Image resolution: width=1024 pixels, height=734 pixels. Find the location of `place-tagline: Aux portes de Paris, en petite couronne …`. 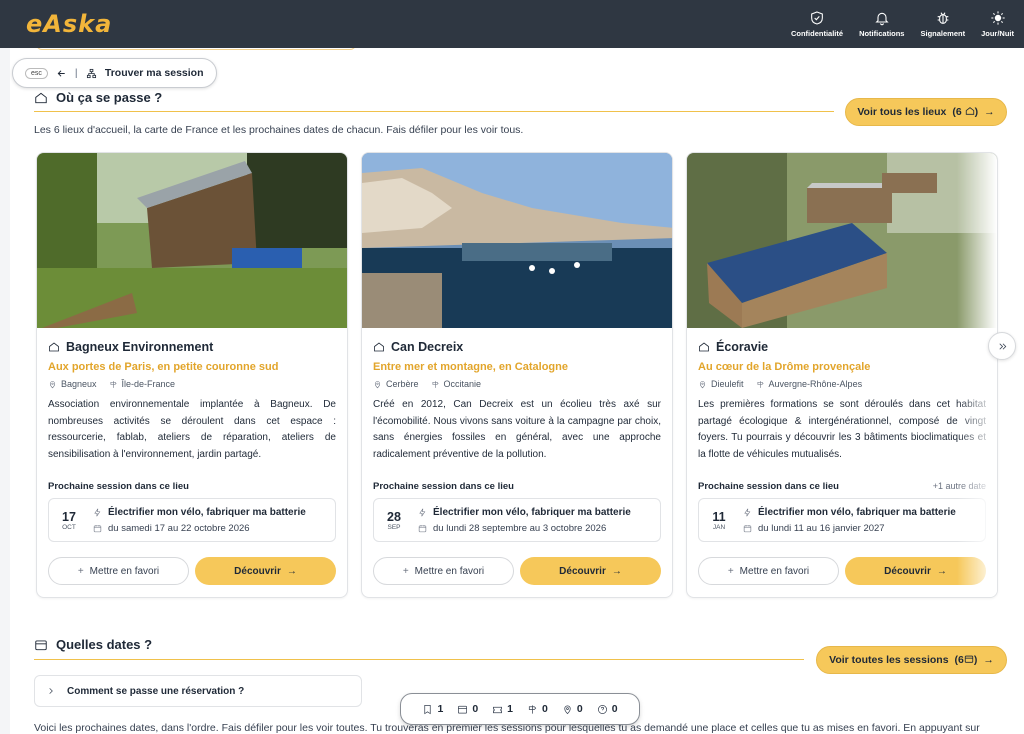

place-tagline: Aux portes de Paris, en petite couronne … is located at coordinates (163, 367).